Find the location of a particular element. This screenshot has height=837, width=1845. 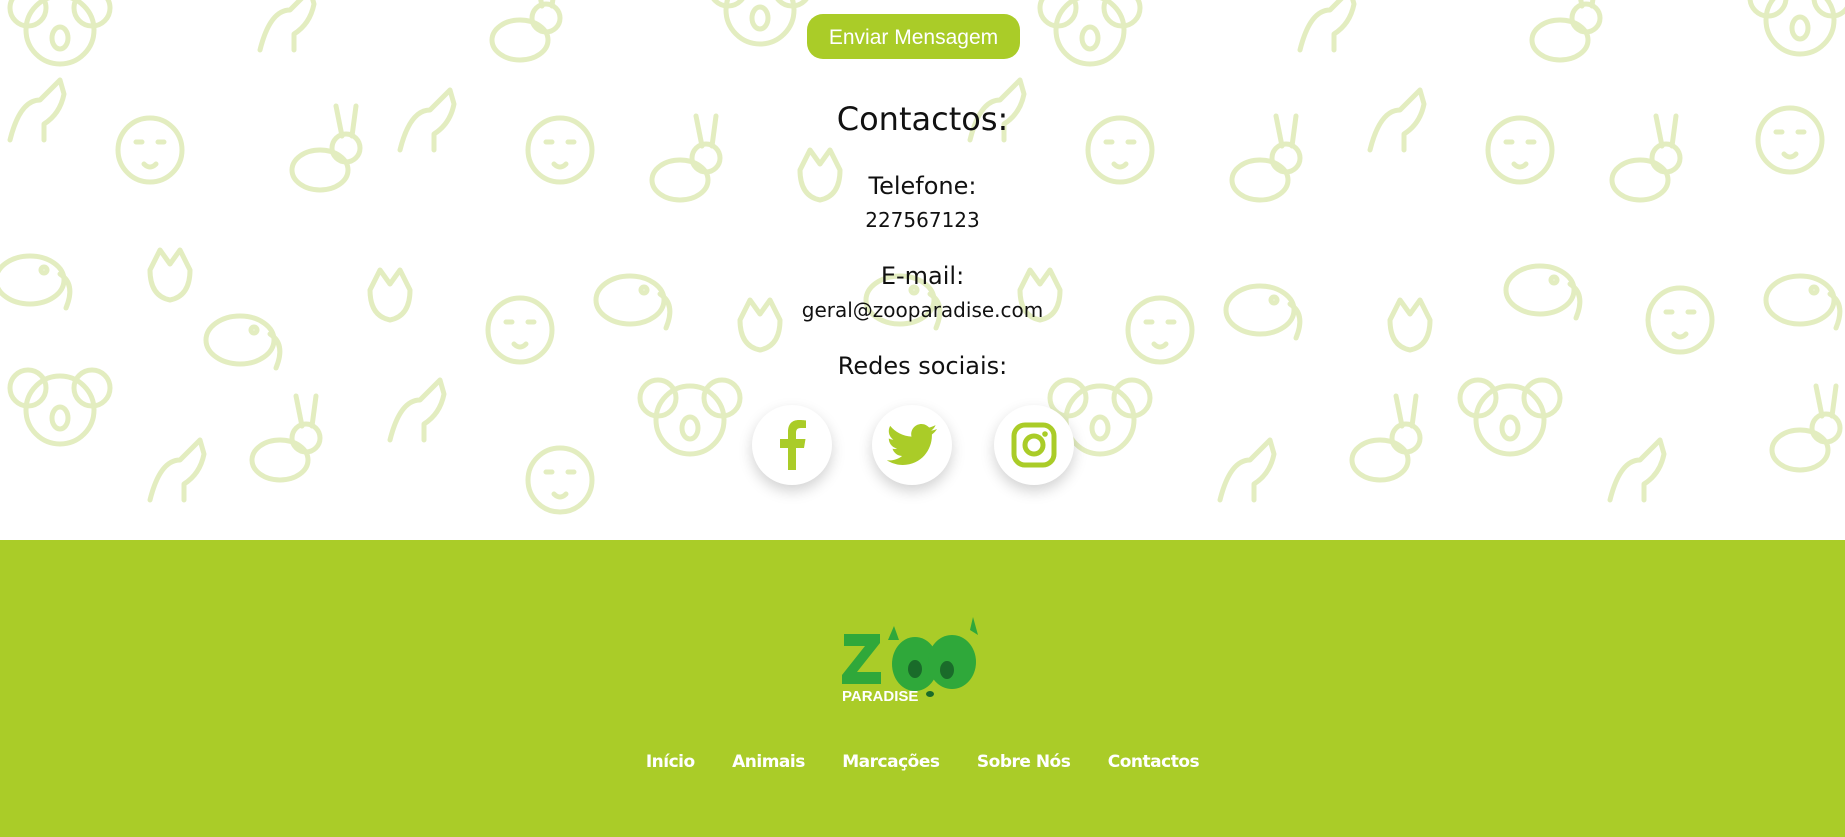

send-message-button: Enviar Mensagem is located at coordinates (913, 36).